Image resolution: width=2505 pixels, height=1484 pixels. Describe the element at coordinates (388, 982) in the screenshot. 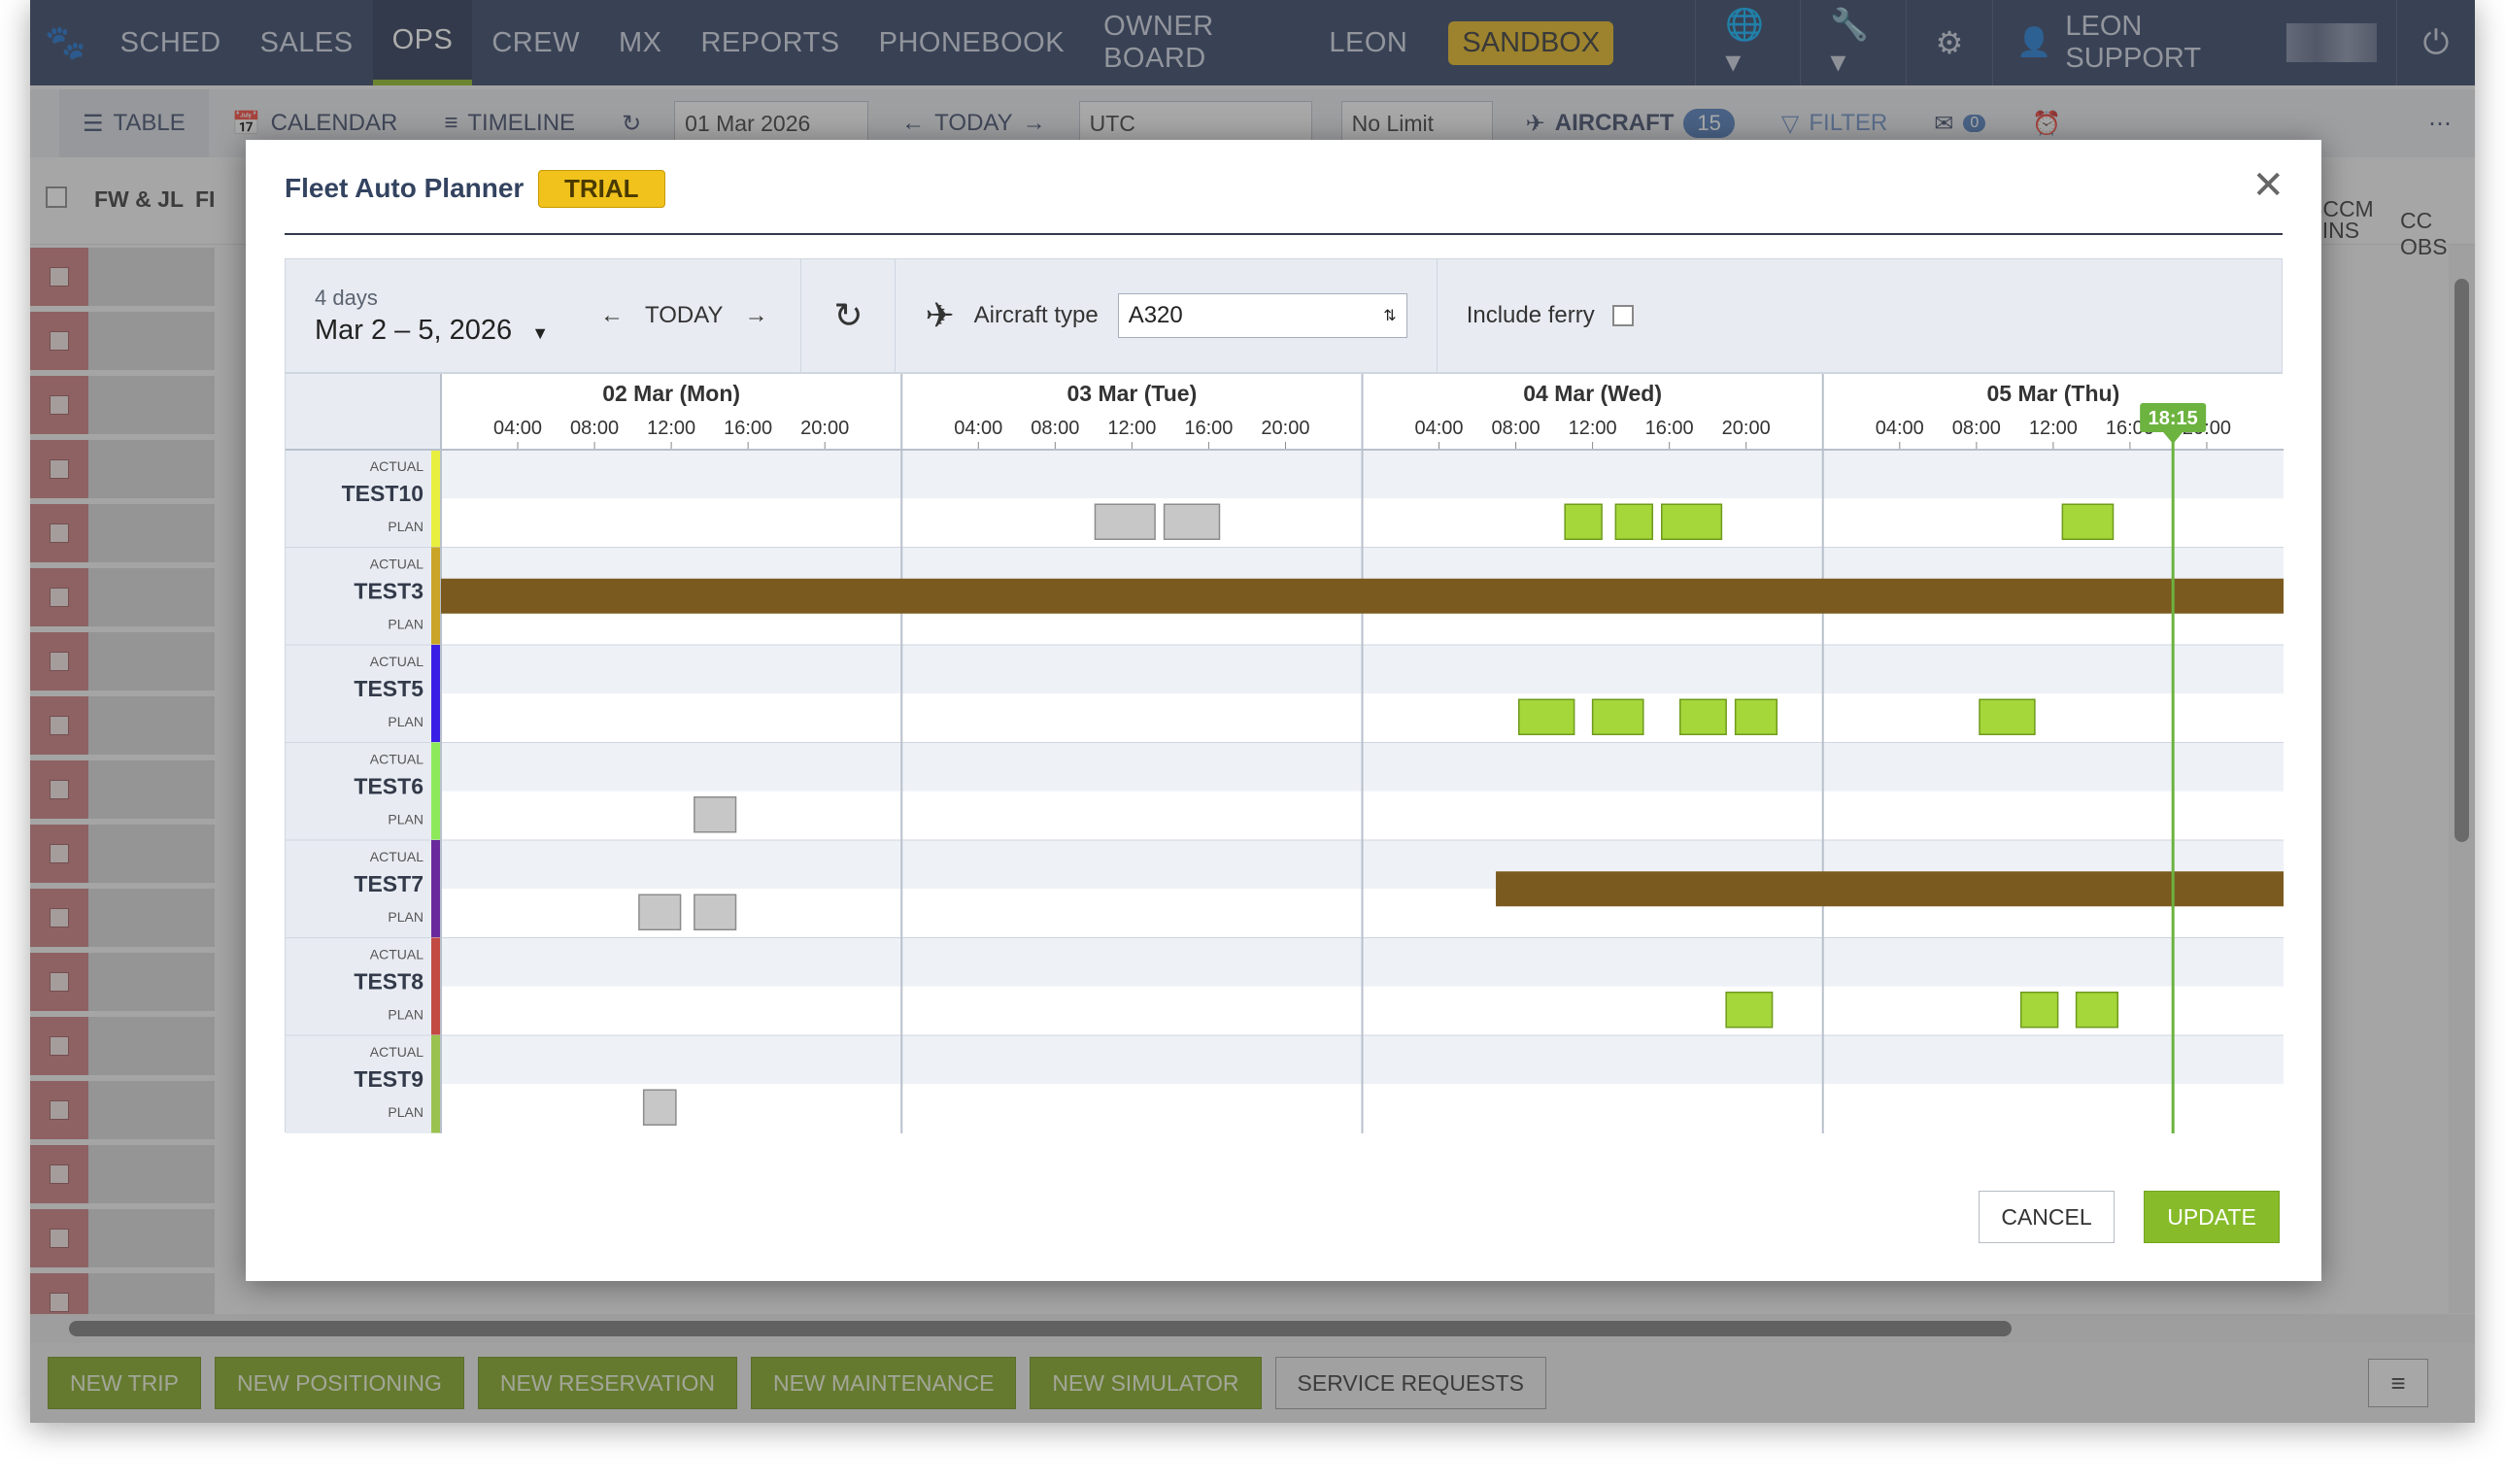

I see `aircraft-reg-test8: TEST8` at that location.